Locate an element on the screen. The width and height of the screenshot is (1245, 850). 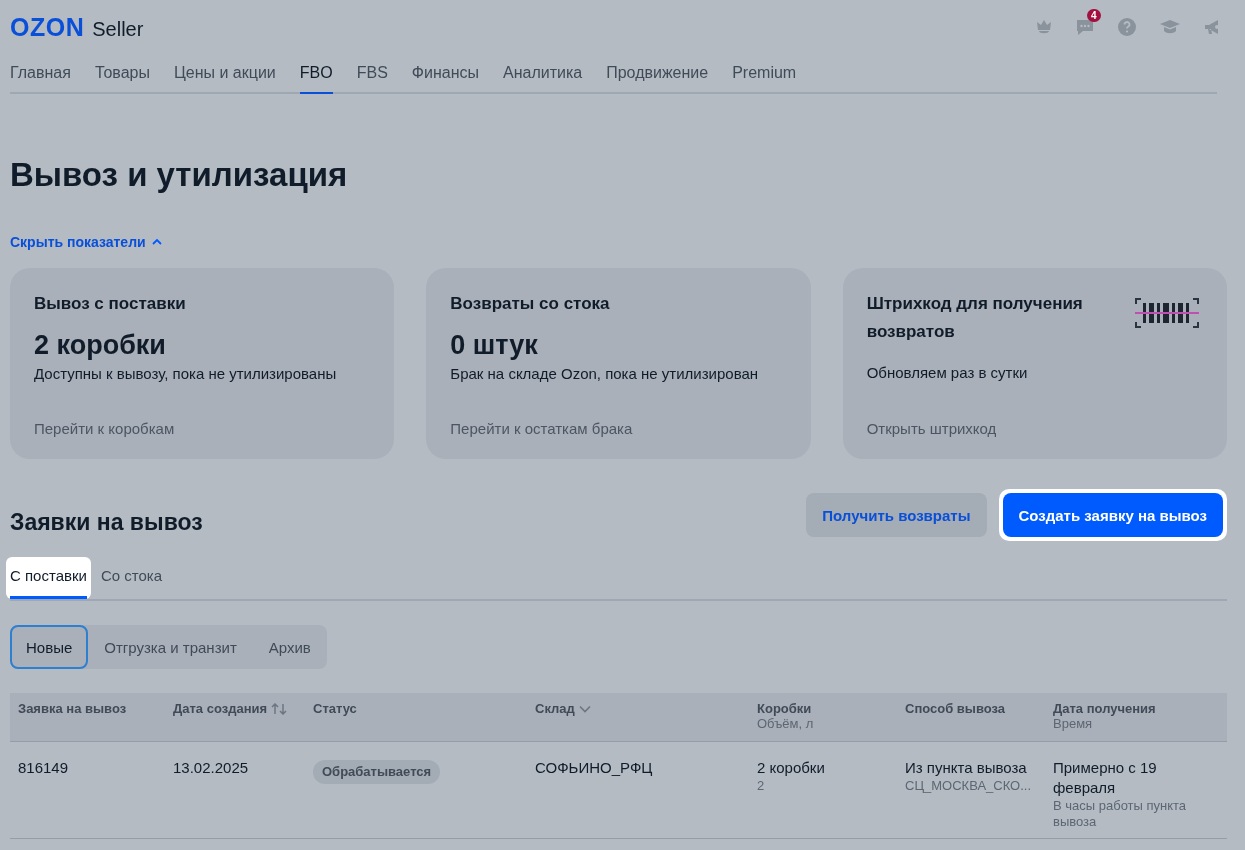
column-header: Способ вывоза is located at coordinates (955, 708).